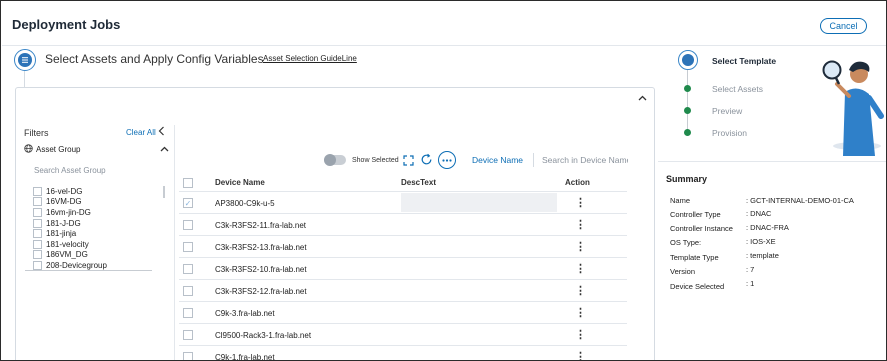 The image size is (887, 361). I want to click on wizard-step-preview: Preview, so click(727, 111).